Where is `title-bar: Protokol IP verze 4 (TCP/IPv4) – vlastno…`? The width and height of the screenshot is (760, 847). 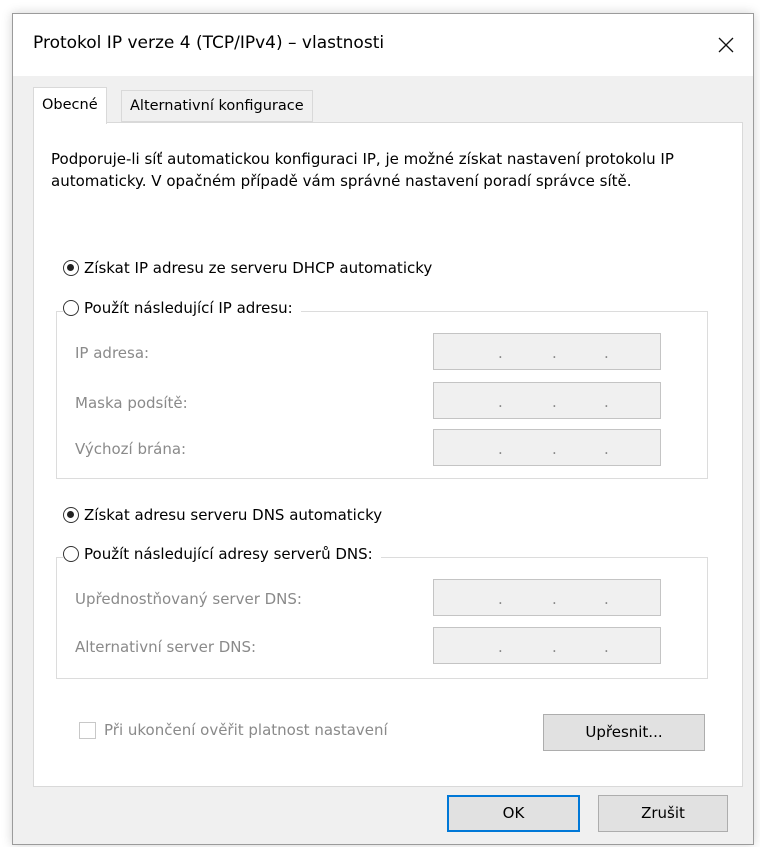 title-bar: Protokol IP verze 4 (TCP/IPv4) – vlastno… is located at coordinates (383, 45).